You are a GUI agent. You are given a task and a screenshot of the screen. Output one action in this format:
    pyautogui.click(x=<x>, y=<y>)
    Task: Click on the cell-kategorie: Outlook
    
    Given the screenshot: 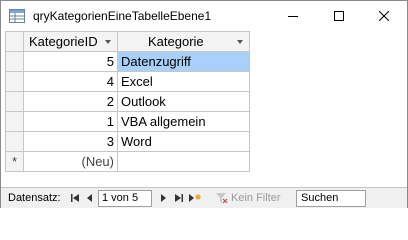 What is the action you would take?
    pyautogui.click(x=183, y=101)
    